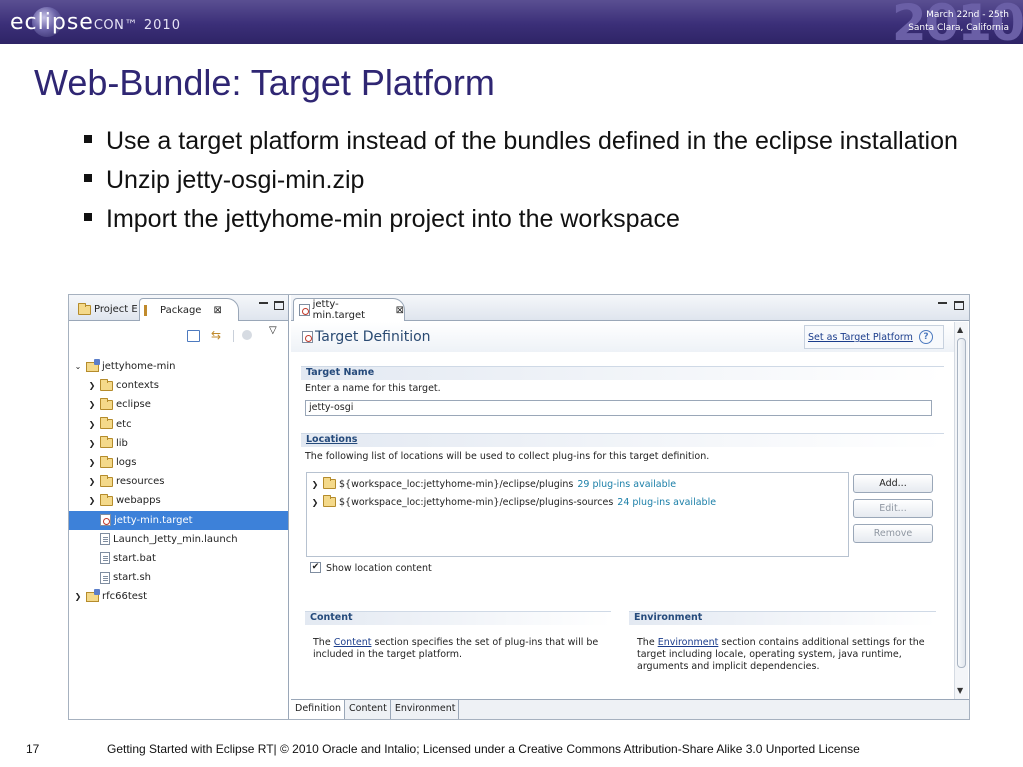 This screenshot has height=767, width=1023. Describe the element at coordinates (105, 558) in the screenshot. I see `file-icon` at that location.